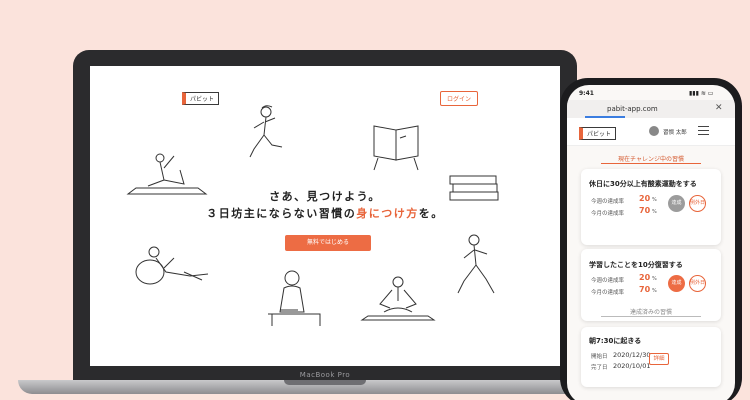  I want to click on headline-line-2: ３日坊主にならない習慣の身につけ方を。, so click(325, 213).